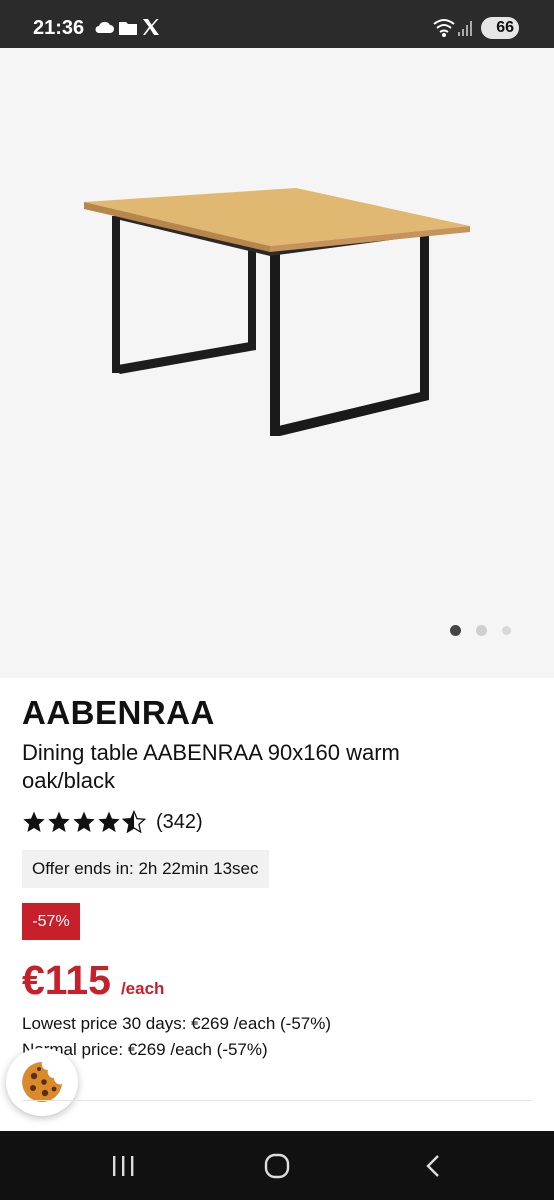 The width and height of the screenshot is (554, 1200). I want to click on half-star-icon, so click(134, 822).